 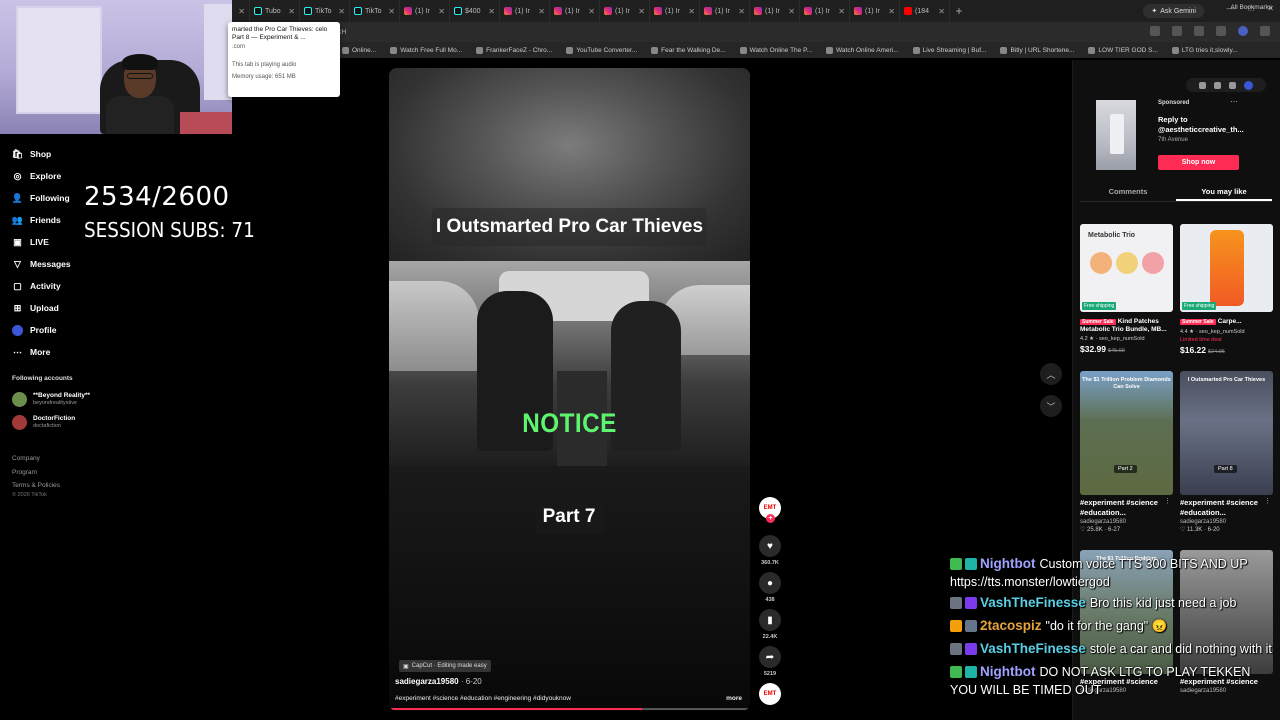 I want to click on all-bookmarks-button: All Bookmarks, so click(x=1251, y=7).